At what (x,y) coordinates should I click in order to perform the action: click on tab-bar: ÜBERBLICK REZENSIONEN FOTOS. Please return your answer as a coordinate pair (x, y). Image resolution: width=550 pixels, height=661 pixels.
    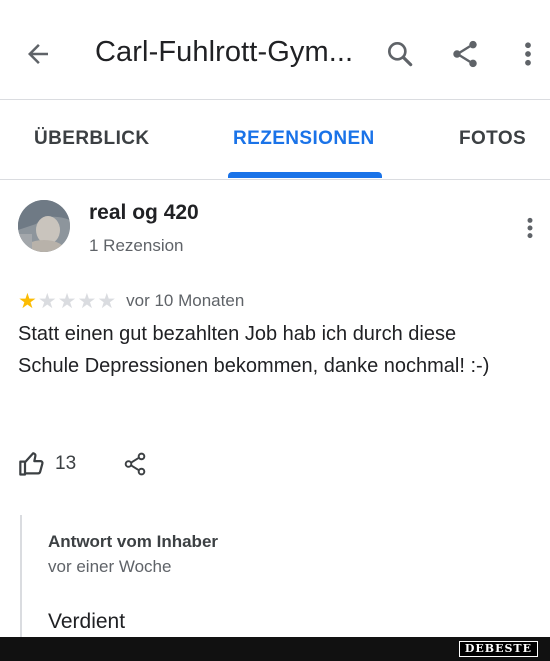
    Looking at the image, I should click on (275, 140).